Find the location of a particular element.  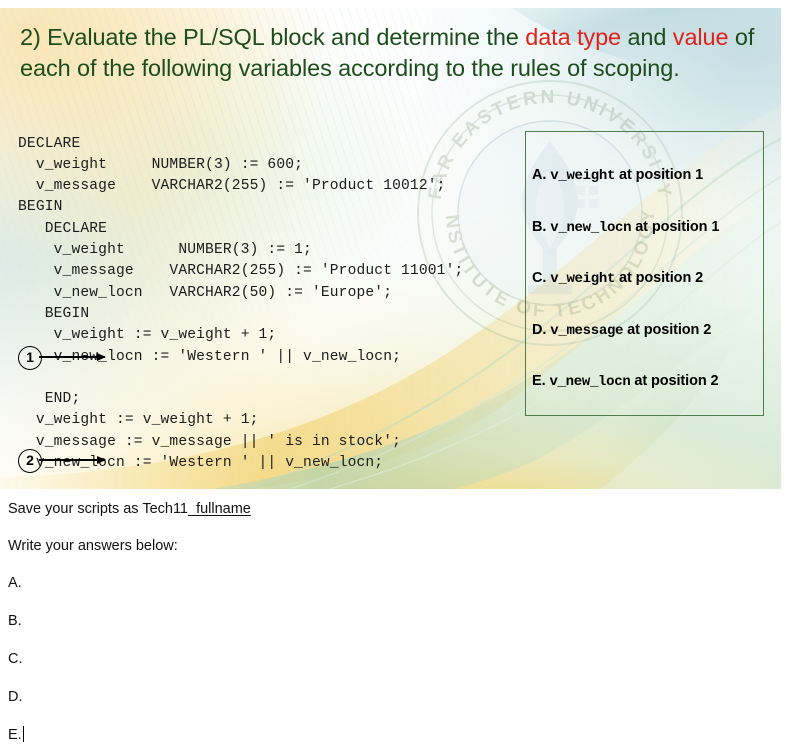

title-highlight-data-type: data type is located at coordinates (573, 37).